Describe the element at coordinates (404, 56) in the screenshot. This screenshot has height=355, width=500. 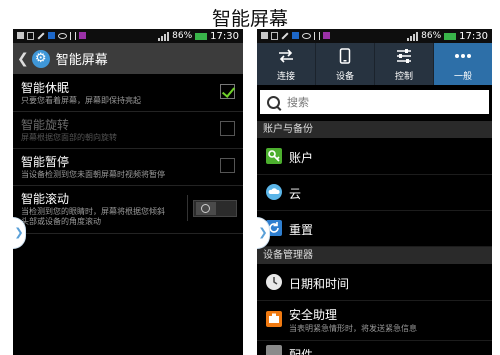
I see `sliders-icon` at that location.